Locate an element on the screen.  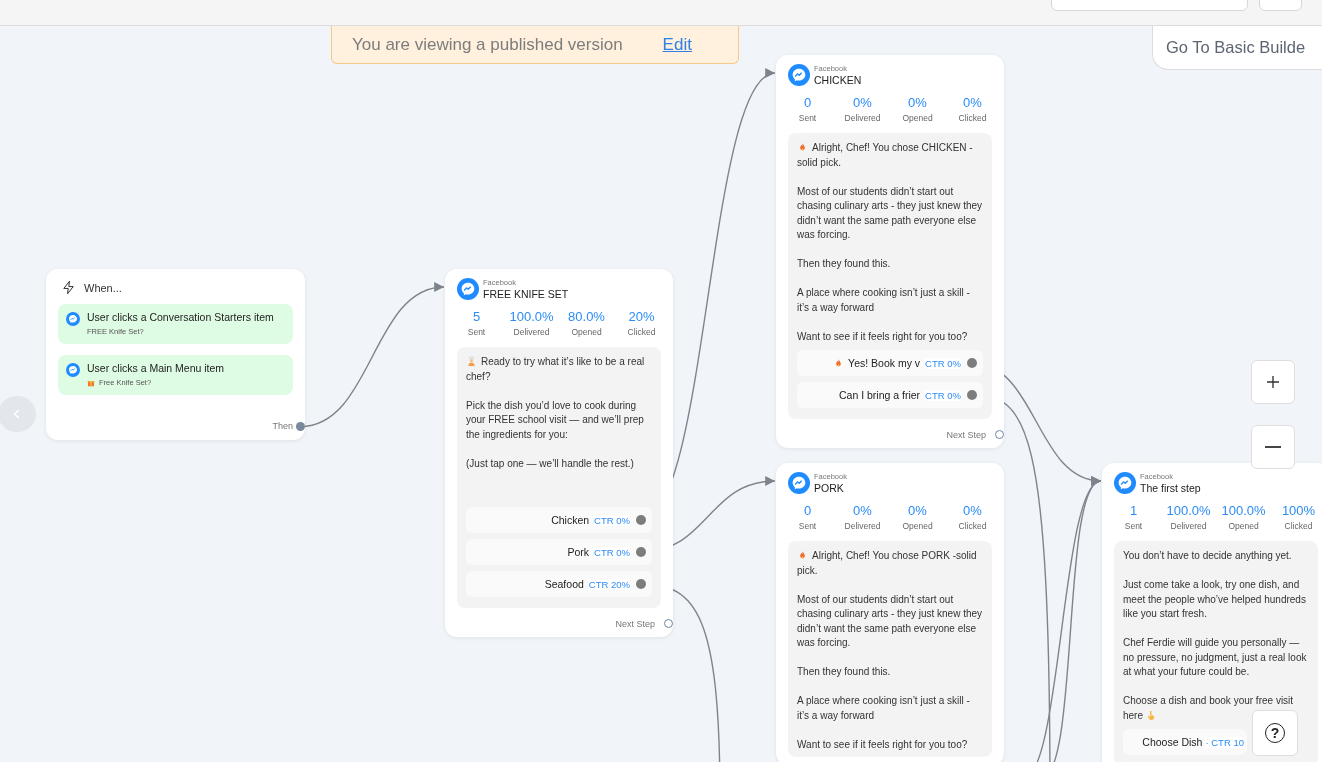
node-title: FREE KNIFE SET is located at coordinates (526, 294).